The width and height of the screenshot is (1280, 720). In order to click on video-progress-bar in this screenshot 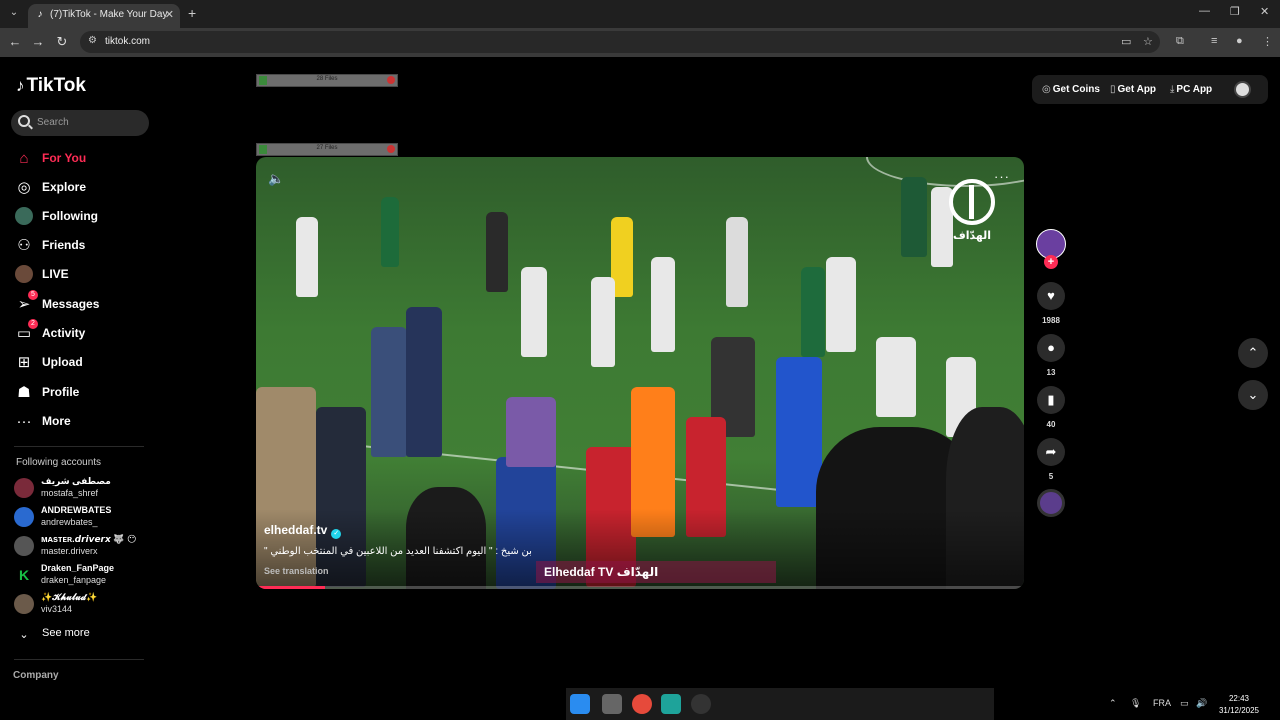, I will do `click(640, 587)`.